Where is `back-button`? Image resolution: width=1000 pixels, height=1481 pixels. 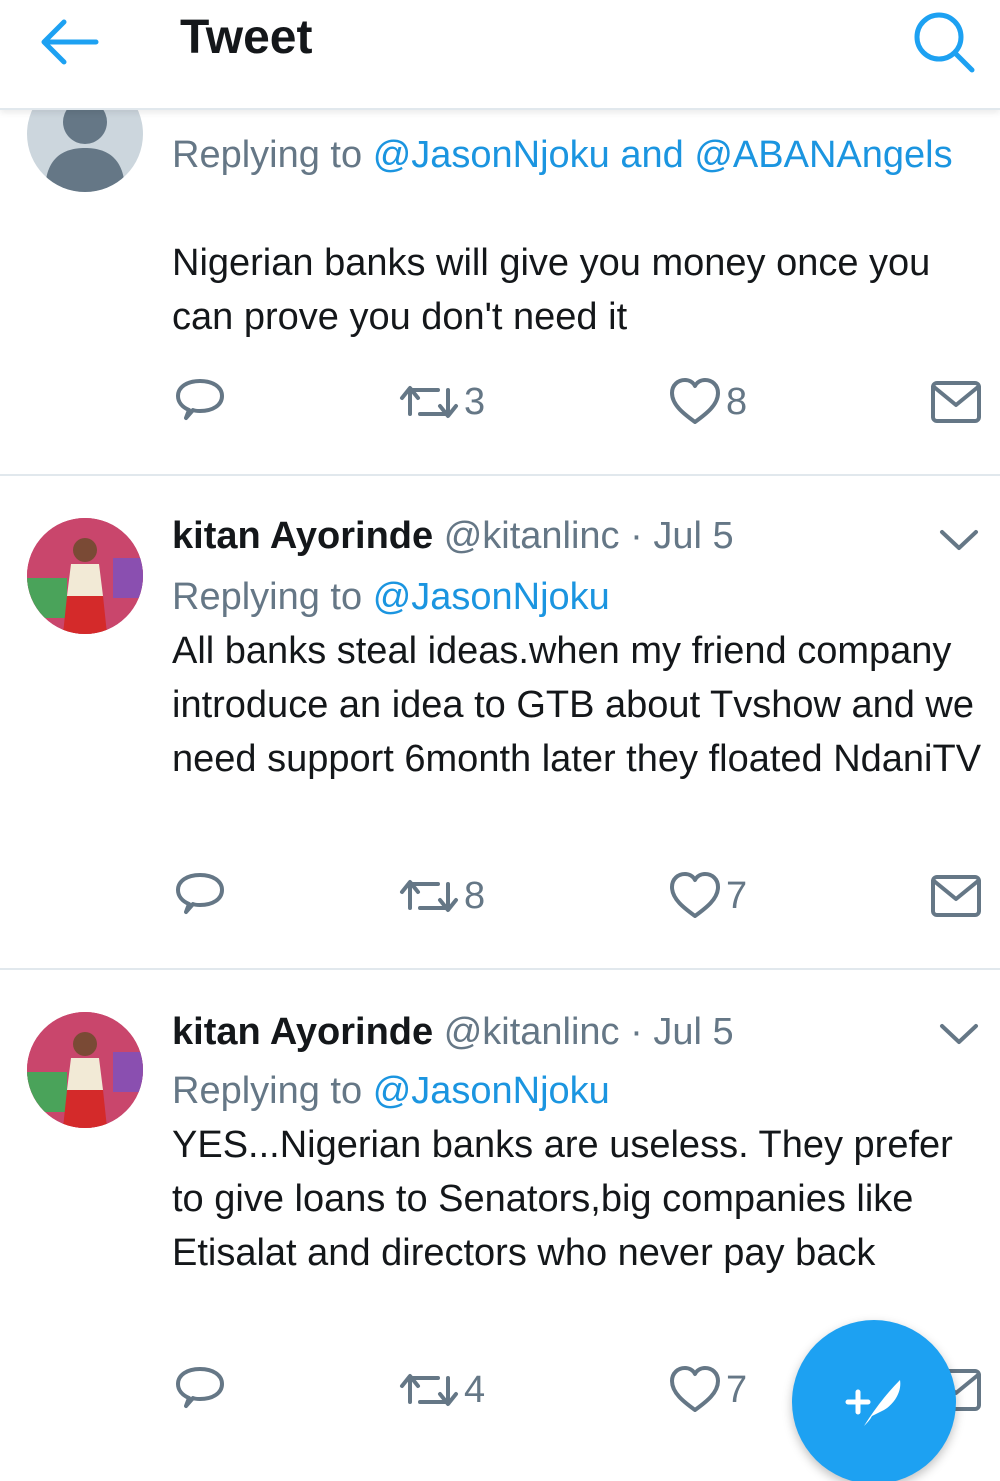 back-button is located at coordinates (69, 42).